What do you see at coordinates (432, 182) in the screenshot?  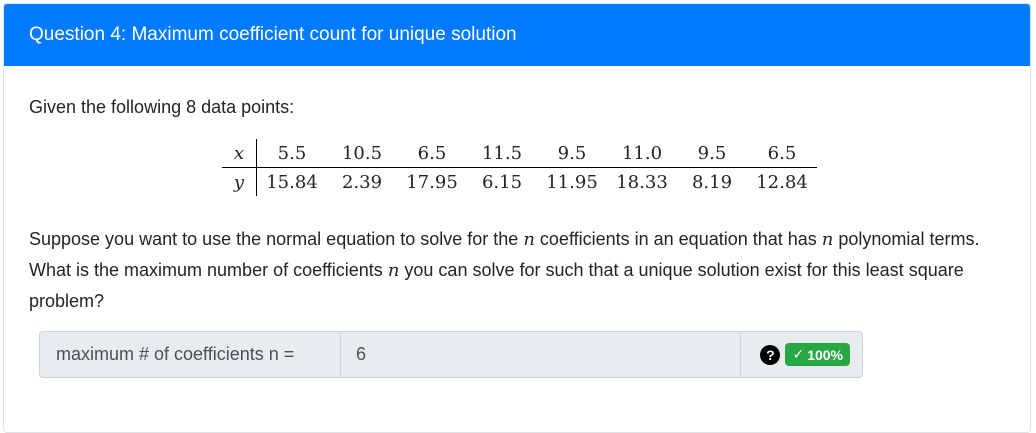 I see `y-value: 17.95` at bounding box center [432, 182].